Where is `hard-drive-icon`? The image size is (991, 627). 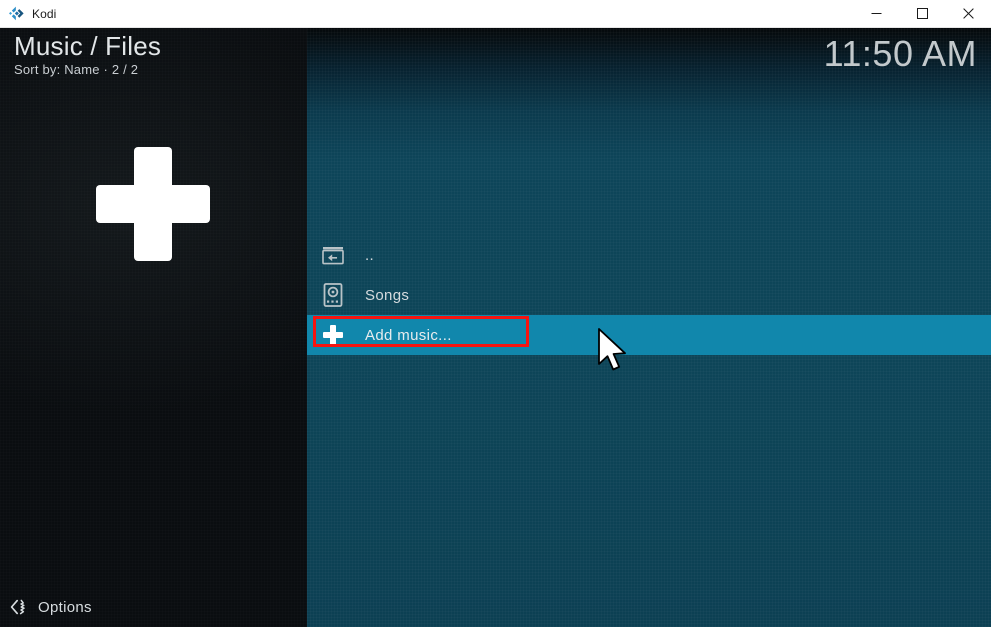
hard-drive-icon is located at coordinates (333, 295).